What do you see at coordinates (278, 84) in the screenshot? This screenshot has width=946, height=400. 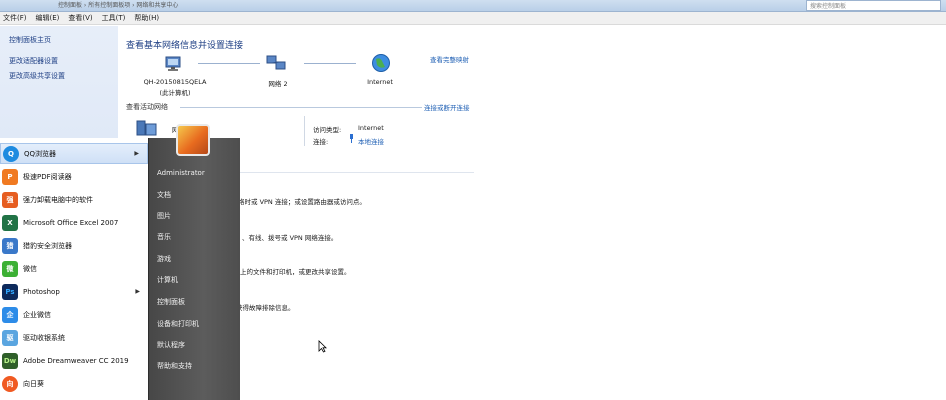 I see `network-name: 网络 2` at bounding box center [278, 84].